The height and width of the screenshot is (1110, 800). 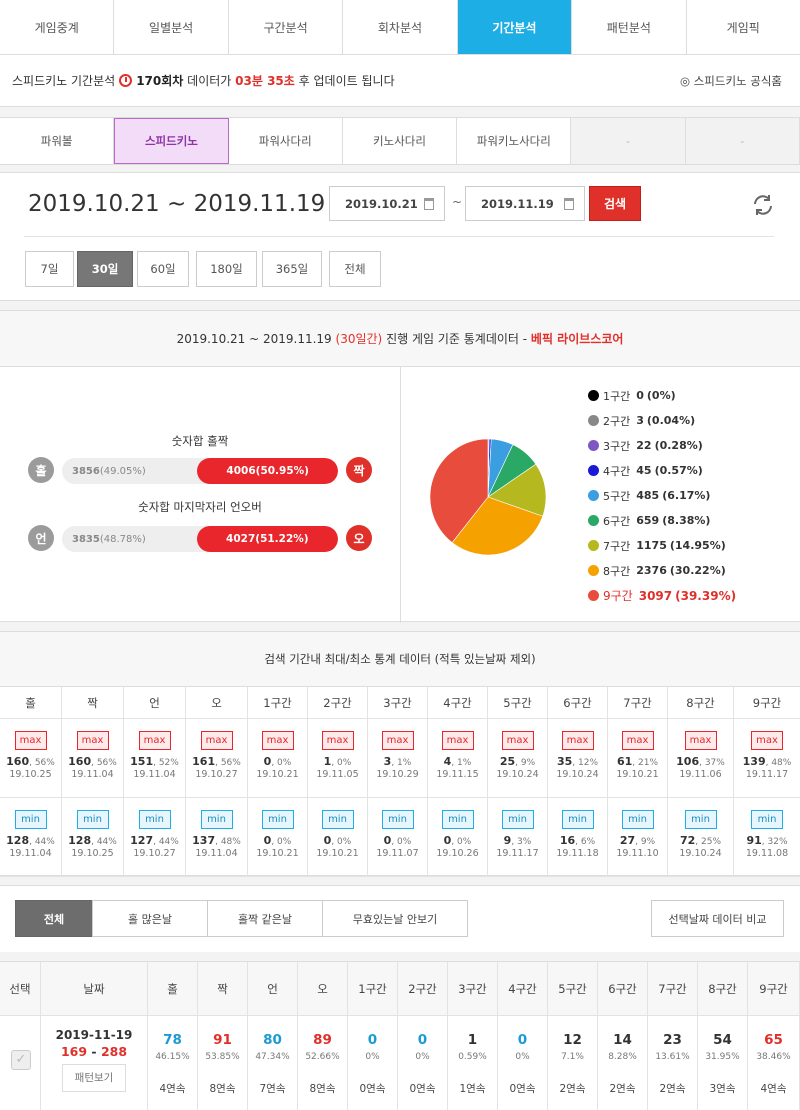 What do you see at coordinates (286, 27) in the screenshot?
I see `nav-tab: 구간분석` at bounding box center [286, 27].